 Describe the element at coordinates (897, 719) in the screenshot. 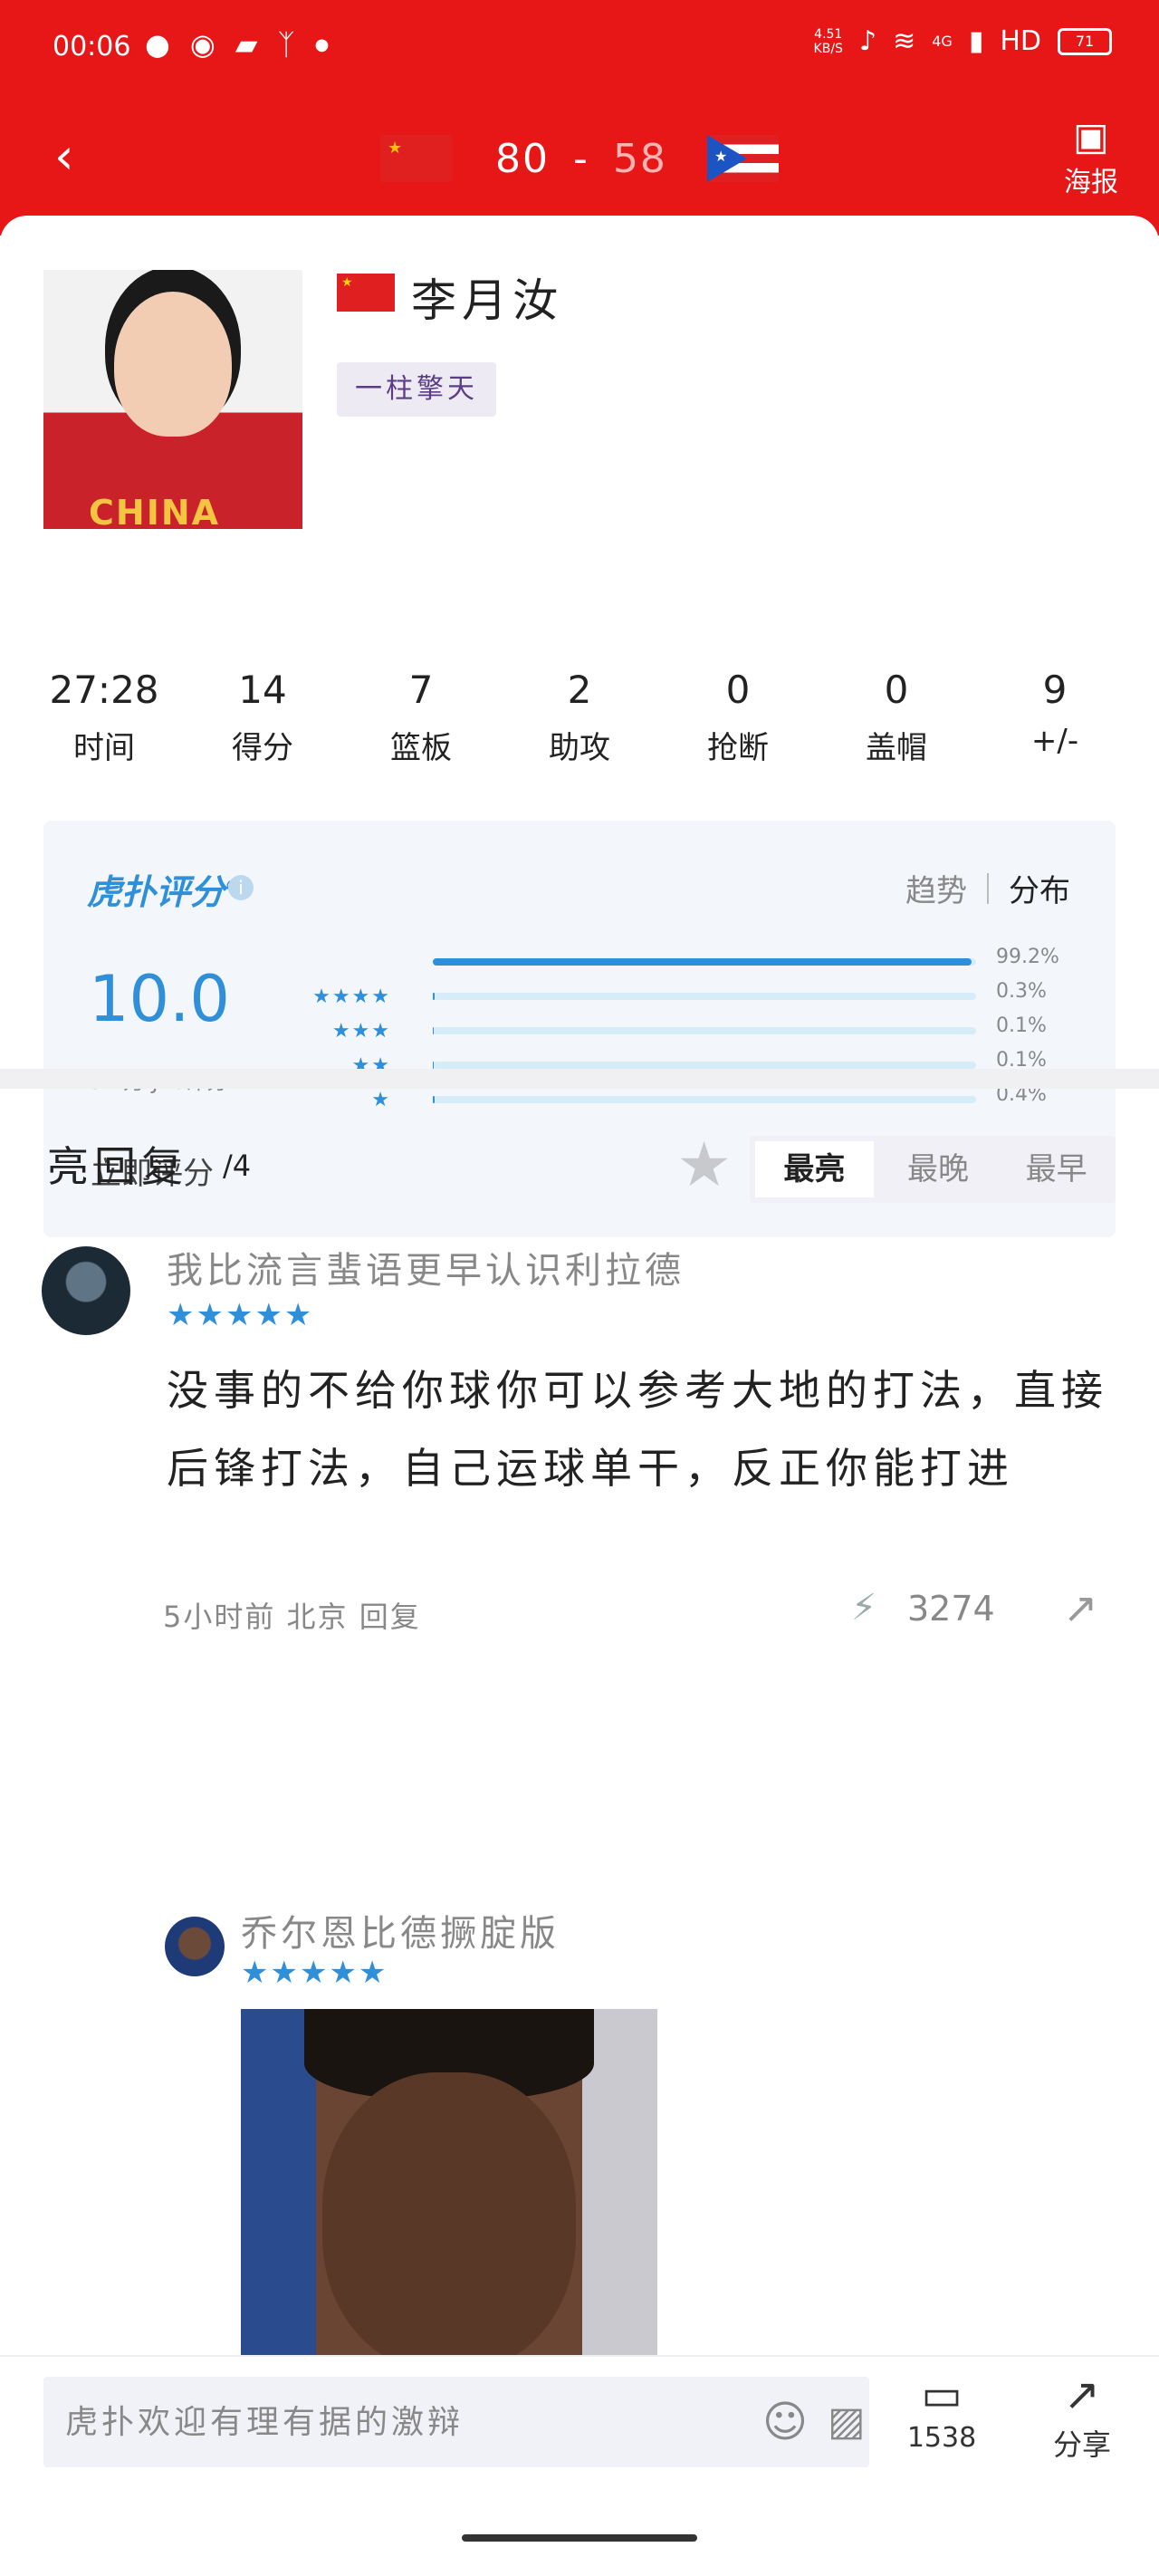

I see `stat-item: 0 盖帽` at that location.